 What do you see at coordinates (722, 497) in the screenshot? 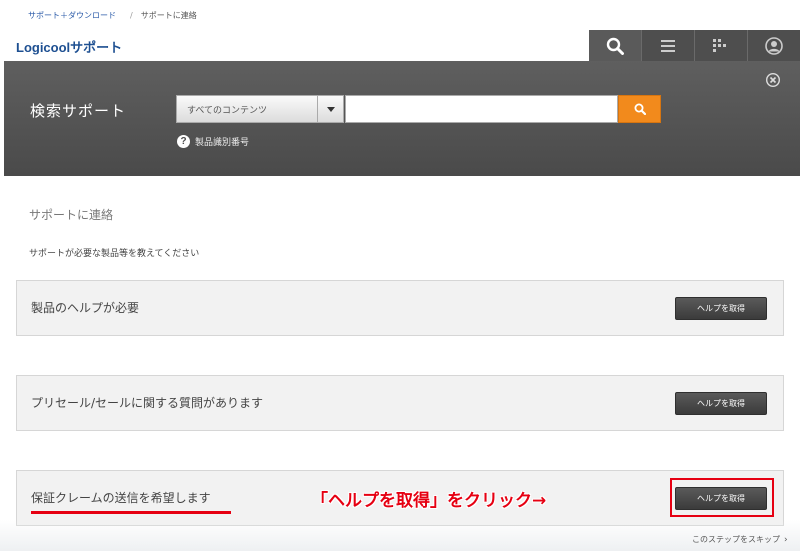
I see `annotation-highlight-box` at bounding box center [722, 497].